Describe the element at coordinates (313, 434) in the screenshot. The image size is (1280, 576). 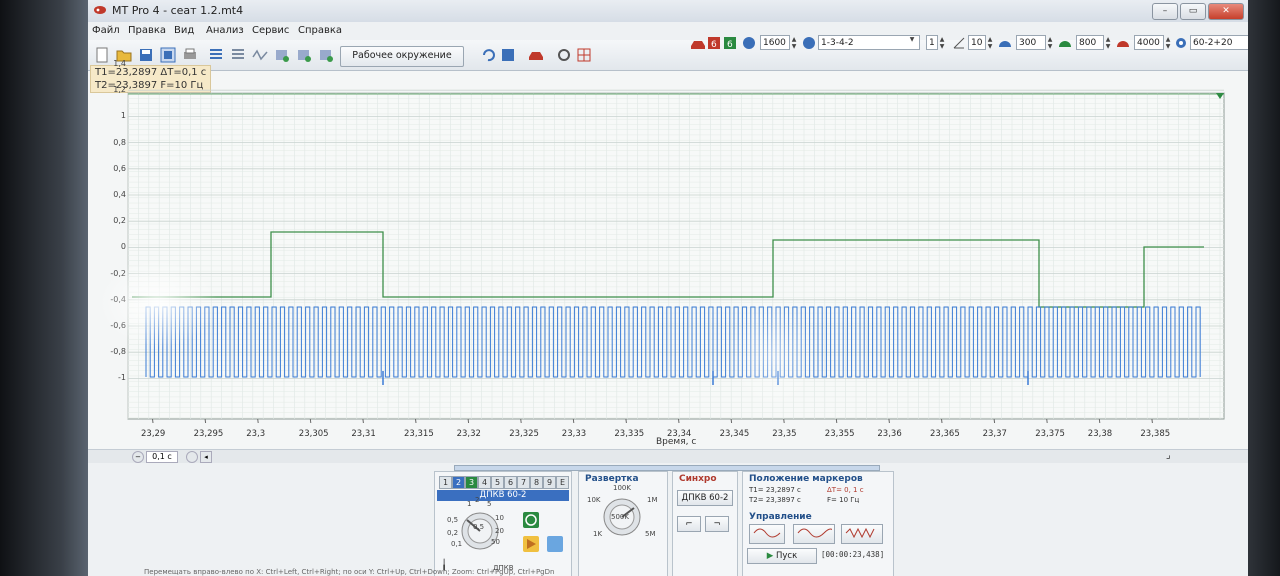
I see `x-tick-label: 23,305` at that location.